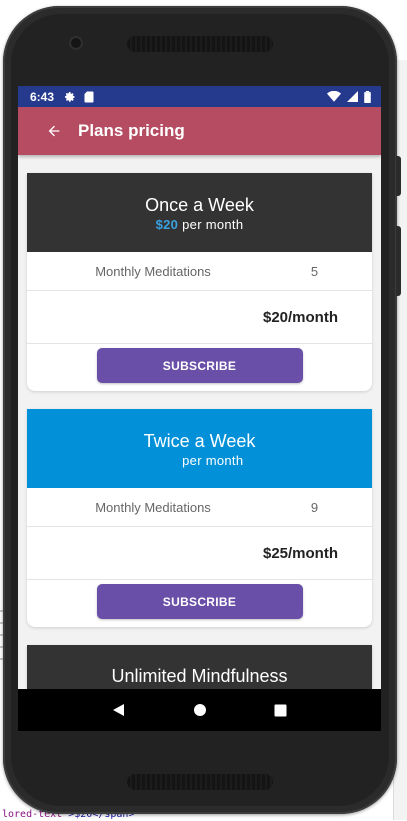 The image size is (407, 821). I want to click on plan-price-line: $25 per month, so click(200, 460).